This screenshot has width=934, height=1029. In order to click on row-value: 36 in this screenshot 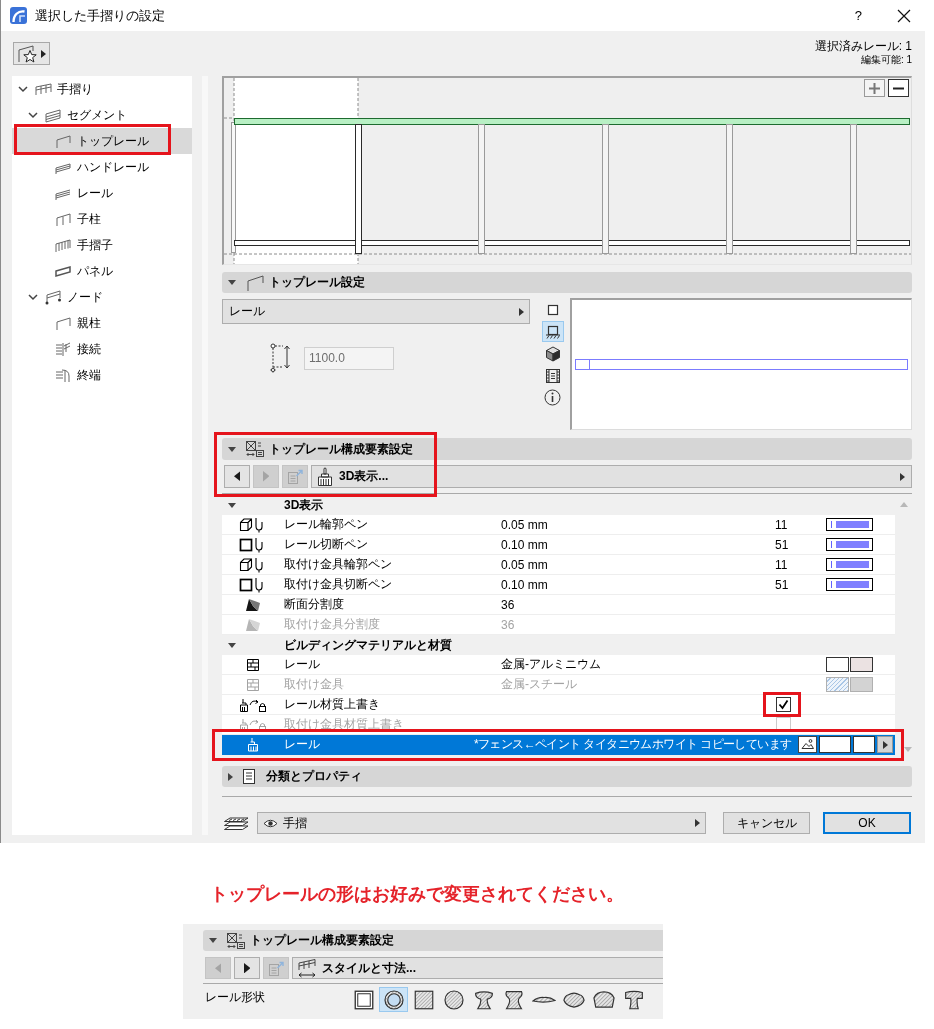, I will do `click(508, 604)`.